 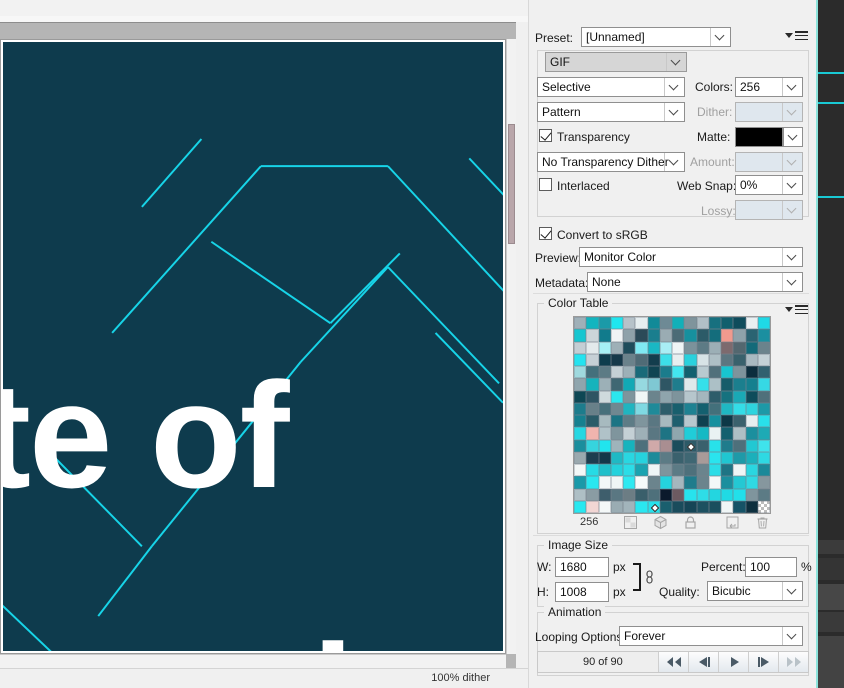 I want to click on preview-vertical-scrollbar, so click(x=511, y=346).